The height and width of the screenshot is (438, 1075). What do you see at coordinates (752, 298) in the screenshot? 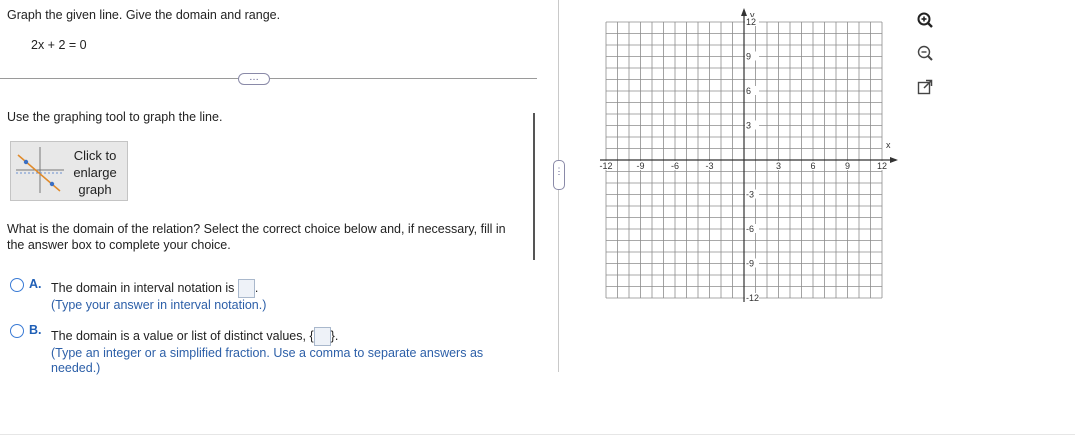
I see `y-tick-label: -12` at bounding box center [752, 298].